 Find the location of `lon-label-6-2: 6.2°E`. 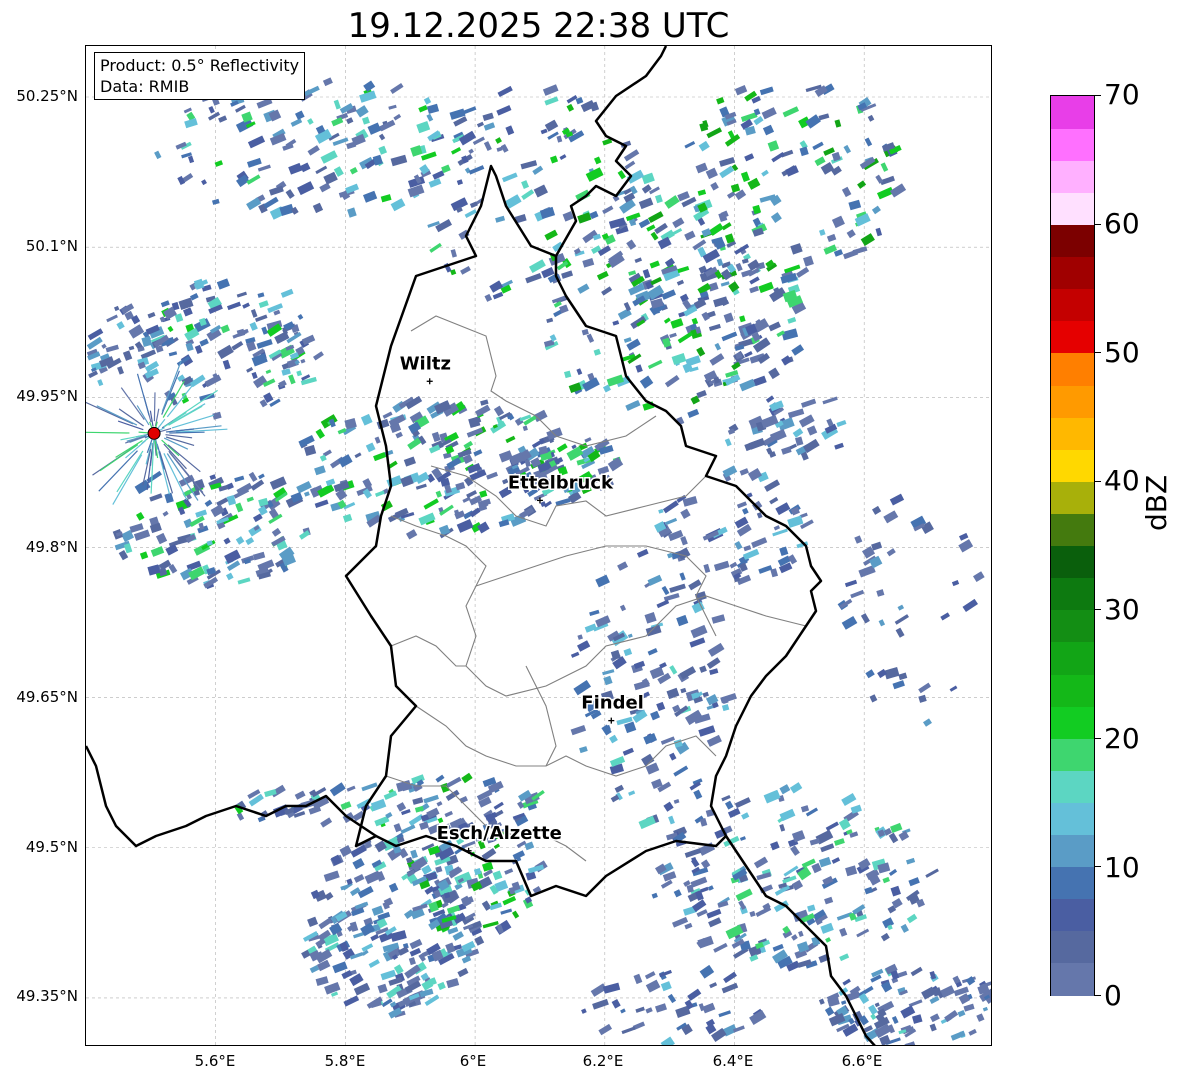

lon-label-6-2: 6.2°E is located at coordinates (603, 1061).